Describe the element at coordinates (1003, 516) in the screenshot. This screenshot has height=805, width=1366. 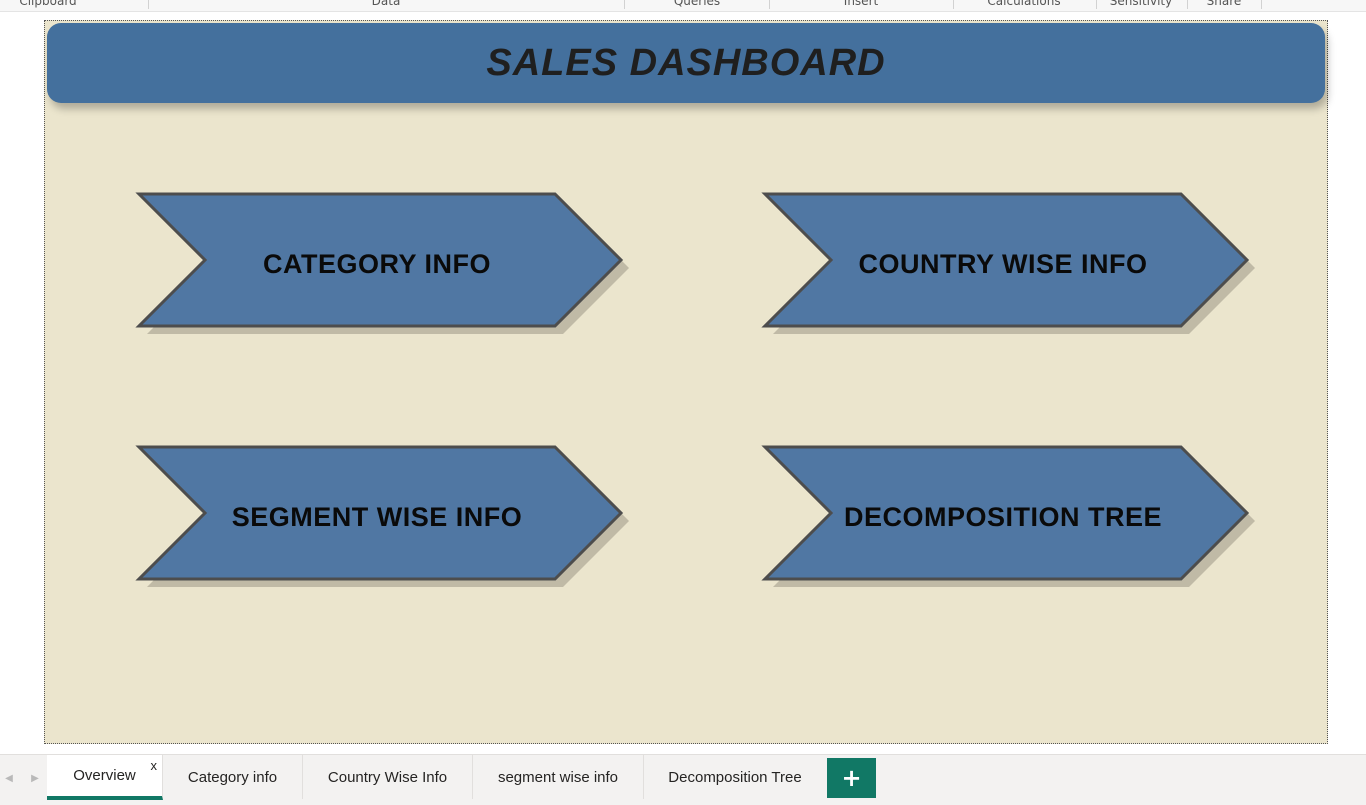
I see `decomposition-tree-label: DECOMPOSITION TREE` at that location.